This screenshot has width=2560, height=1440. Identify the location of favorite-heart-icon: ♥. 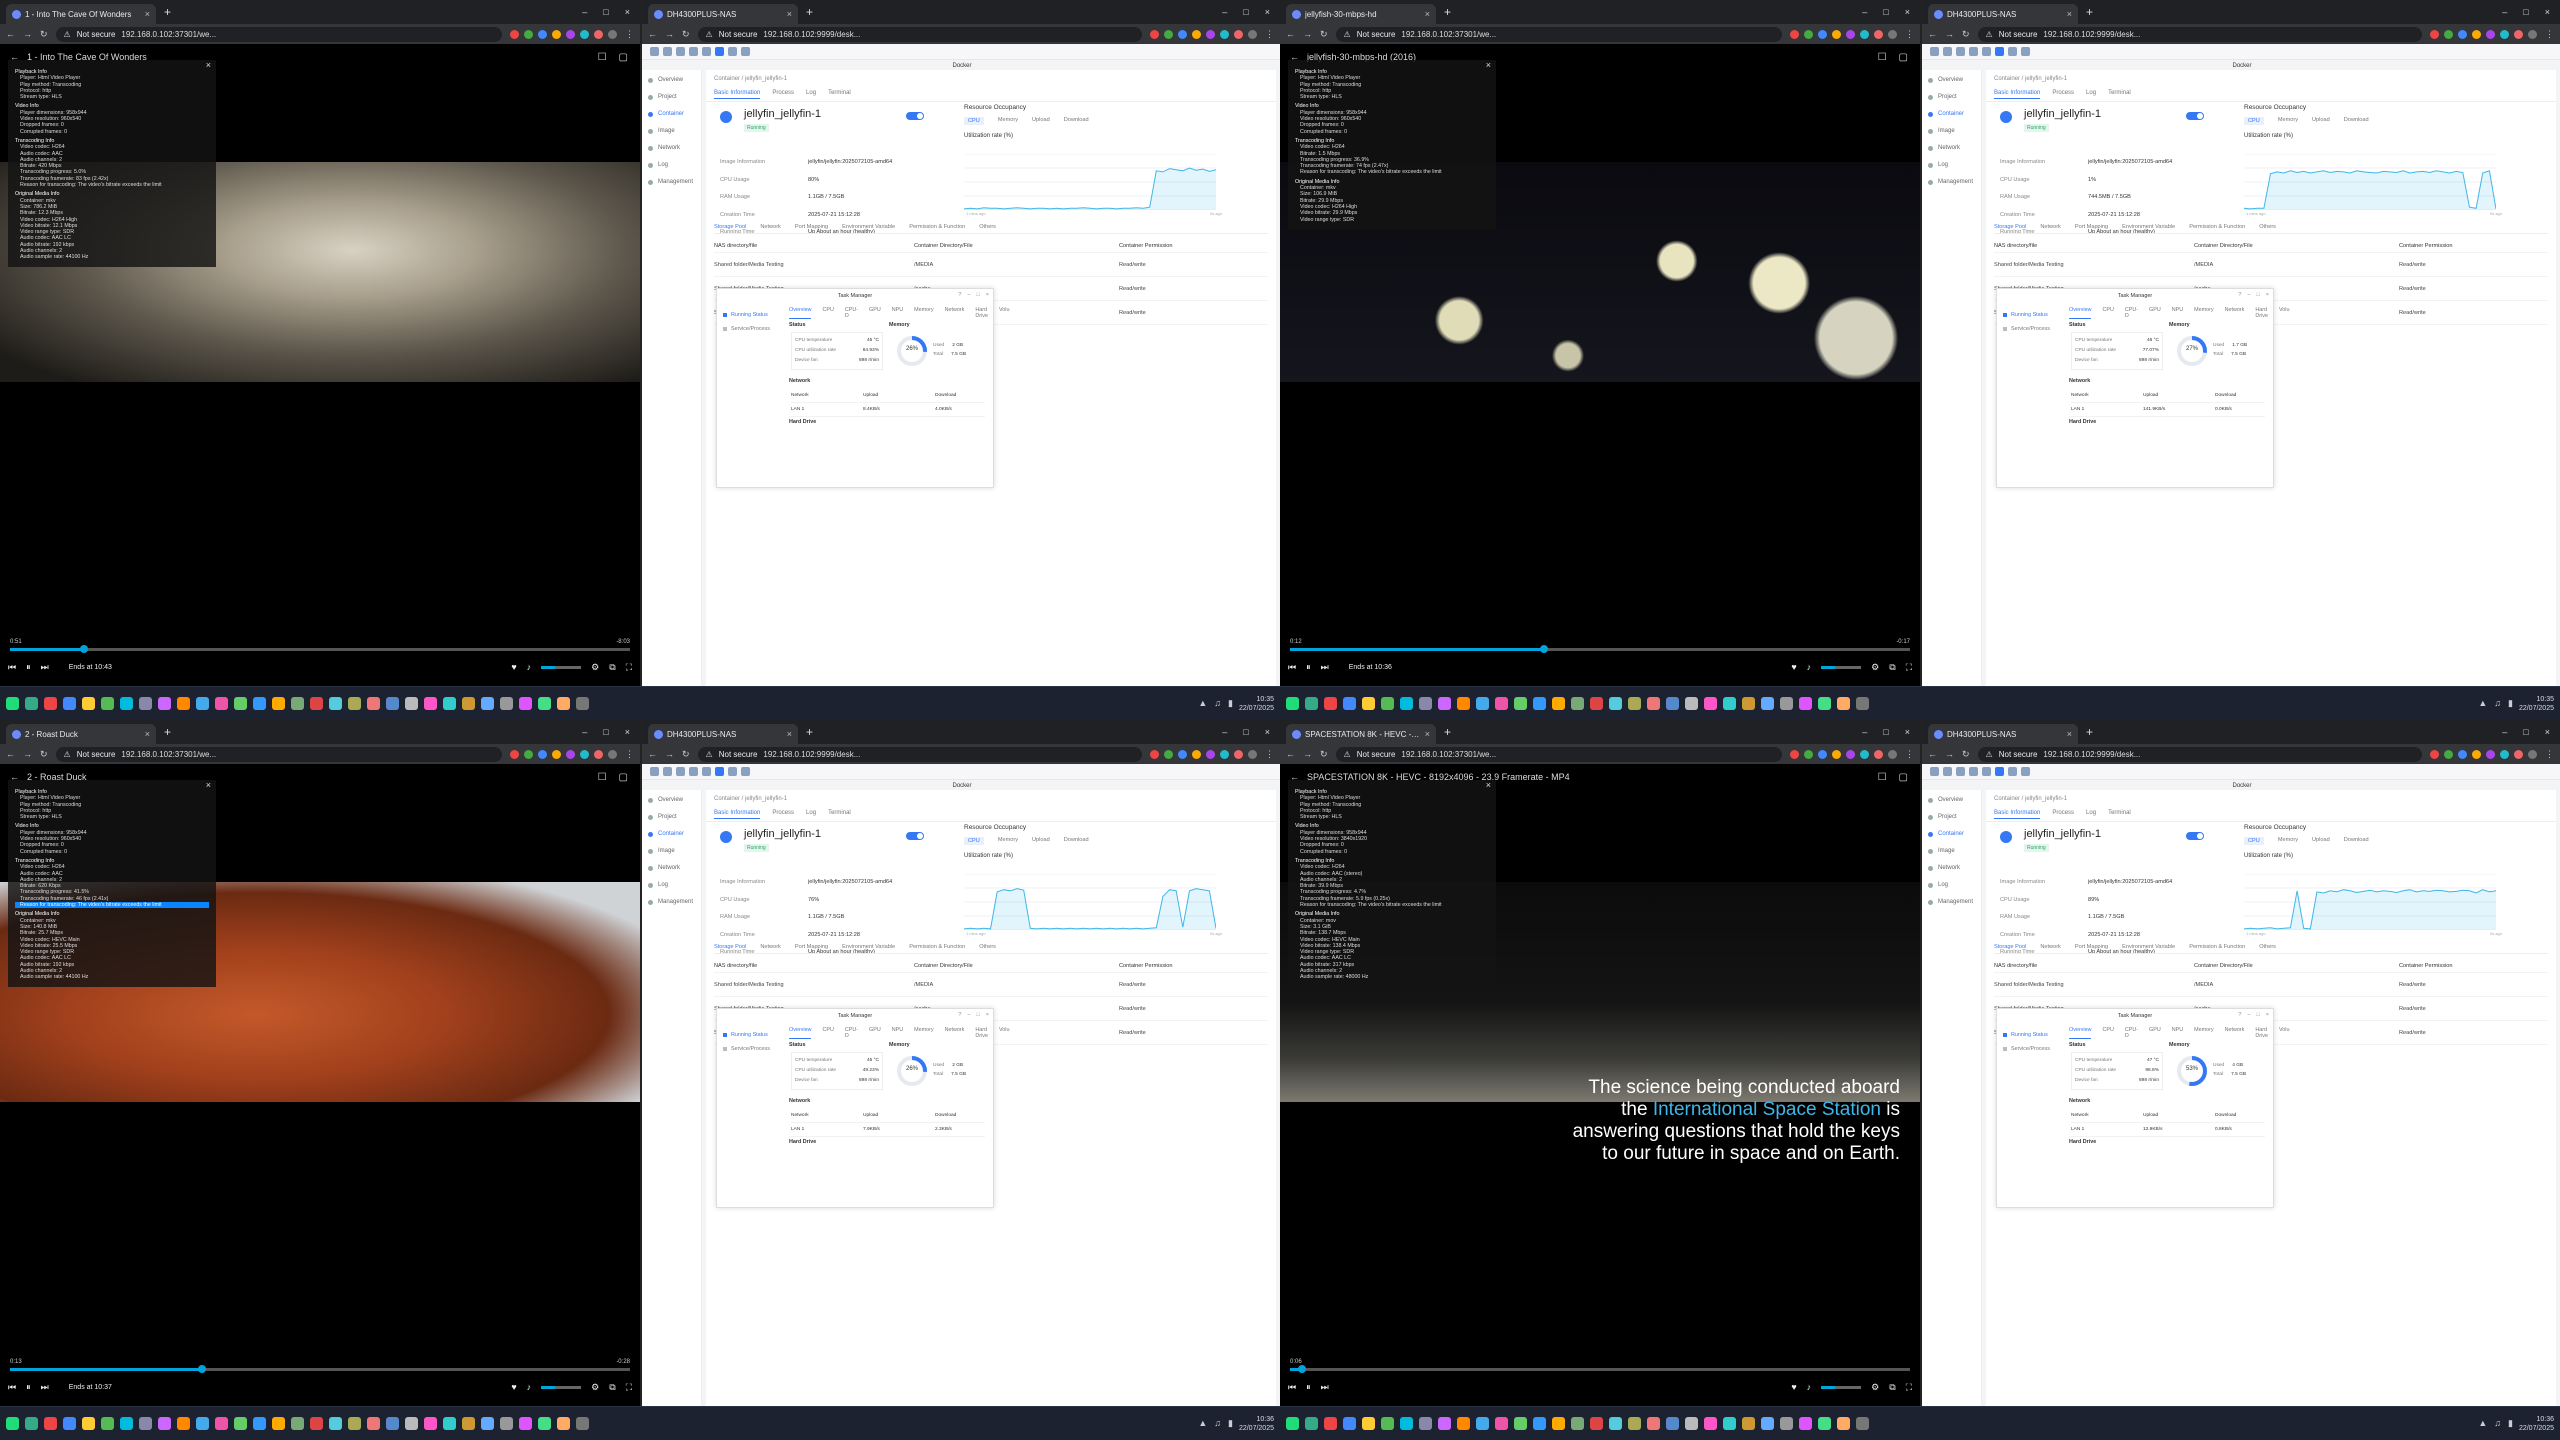
(1793, 667).